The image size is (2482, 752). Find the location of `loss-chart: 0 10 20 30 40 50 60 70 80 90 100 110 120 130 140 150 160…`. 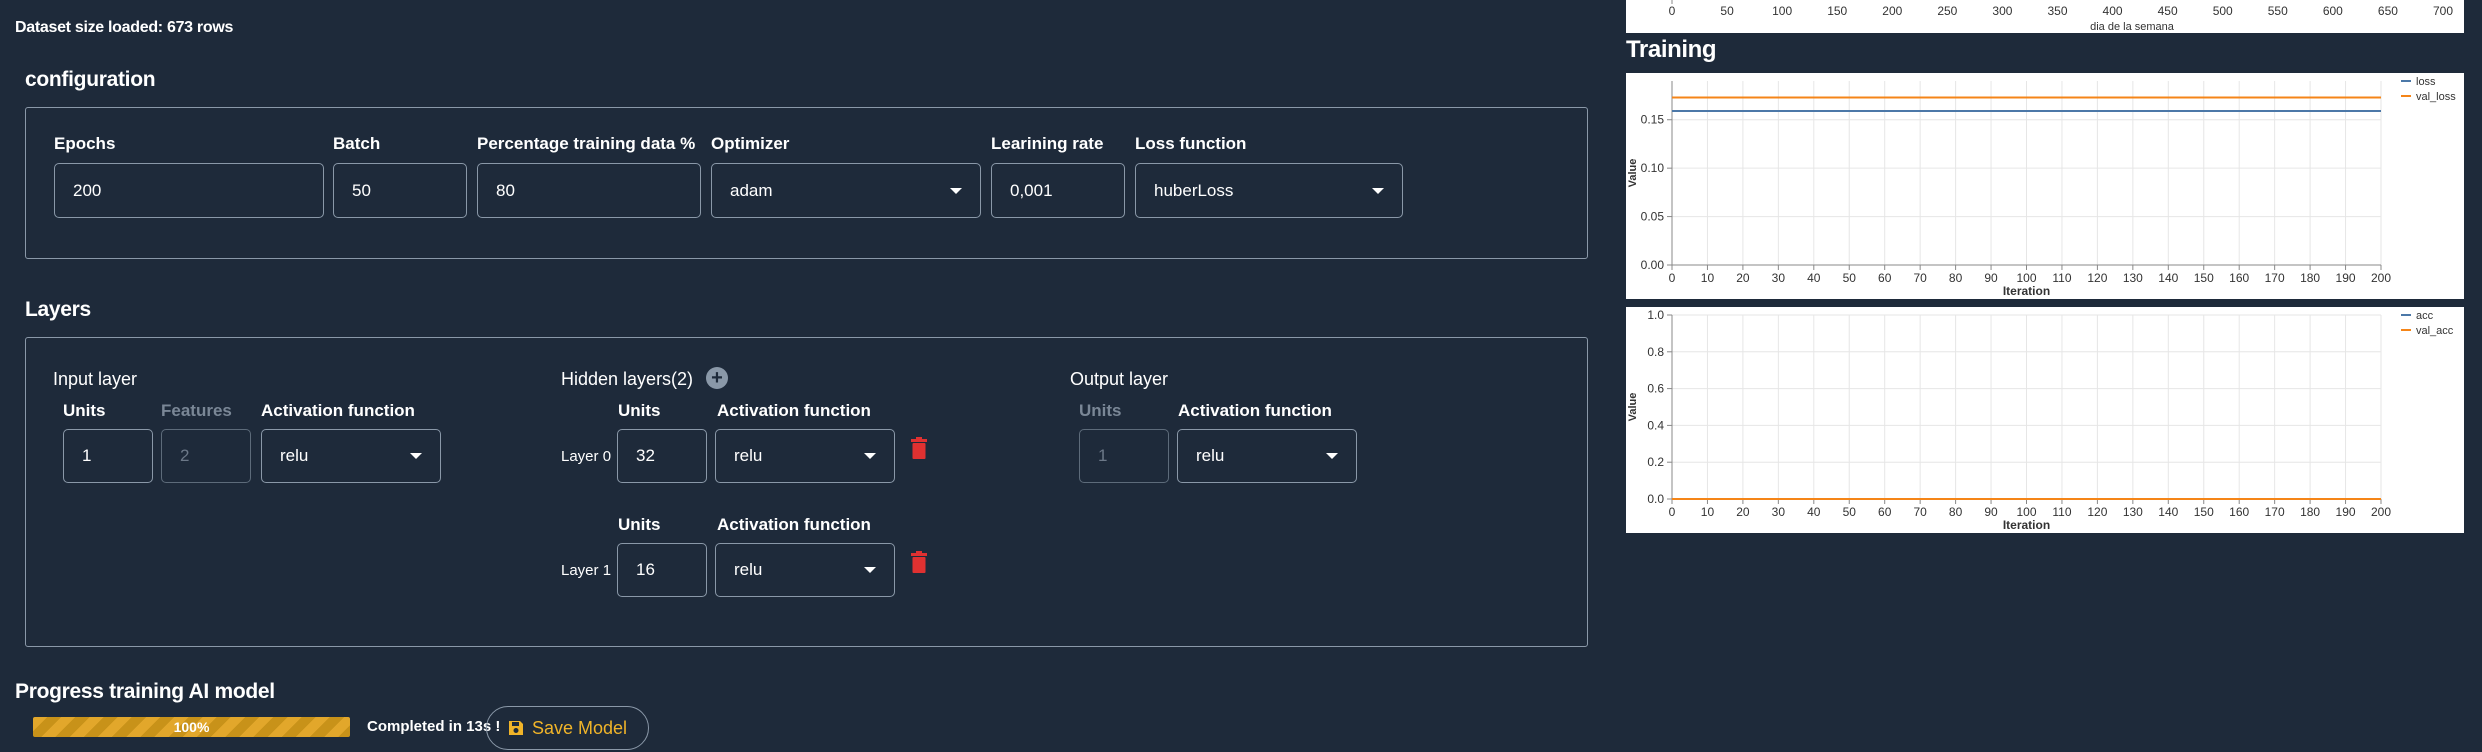

loss-chart: 0 10 20 30 40 50 60 70 80 90 100 110 120 130 140 150 160… is located at coordinates (2045, 186).